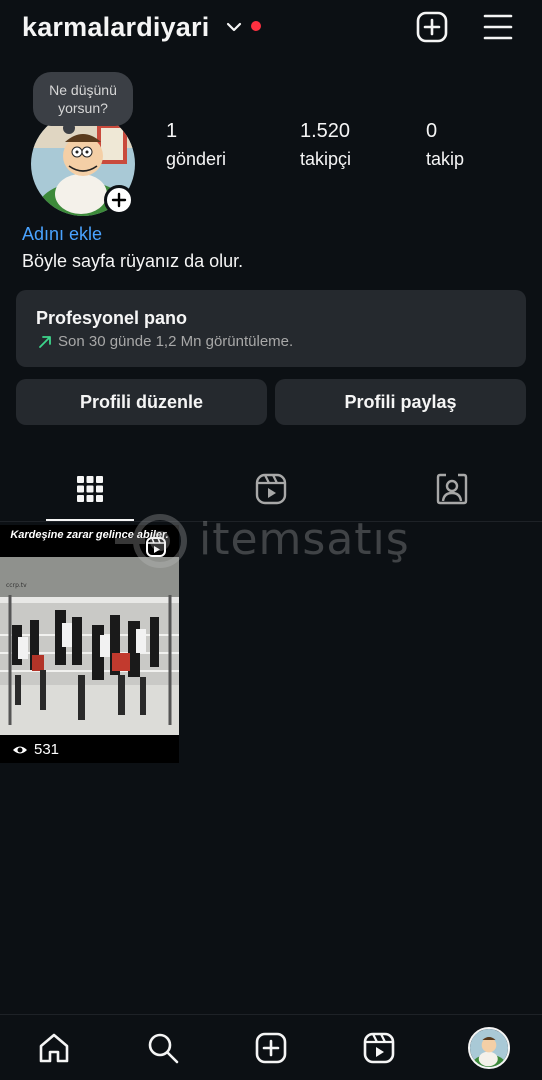 This screenshot has height=1080, width=542. I want to click on post-views: 531, so click(35, 749).